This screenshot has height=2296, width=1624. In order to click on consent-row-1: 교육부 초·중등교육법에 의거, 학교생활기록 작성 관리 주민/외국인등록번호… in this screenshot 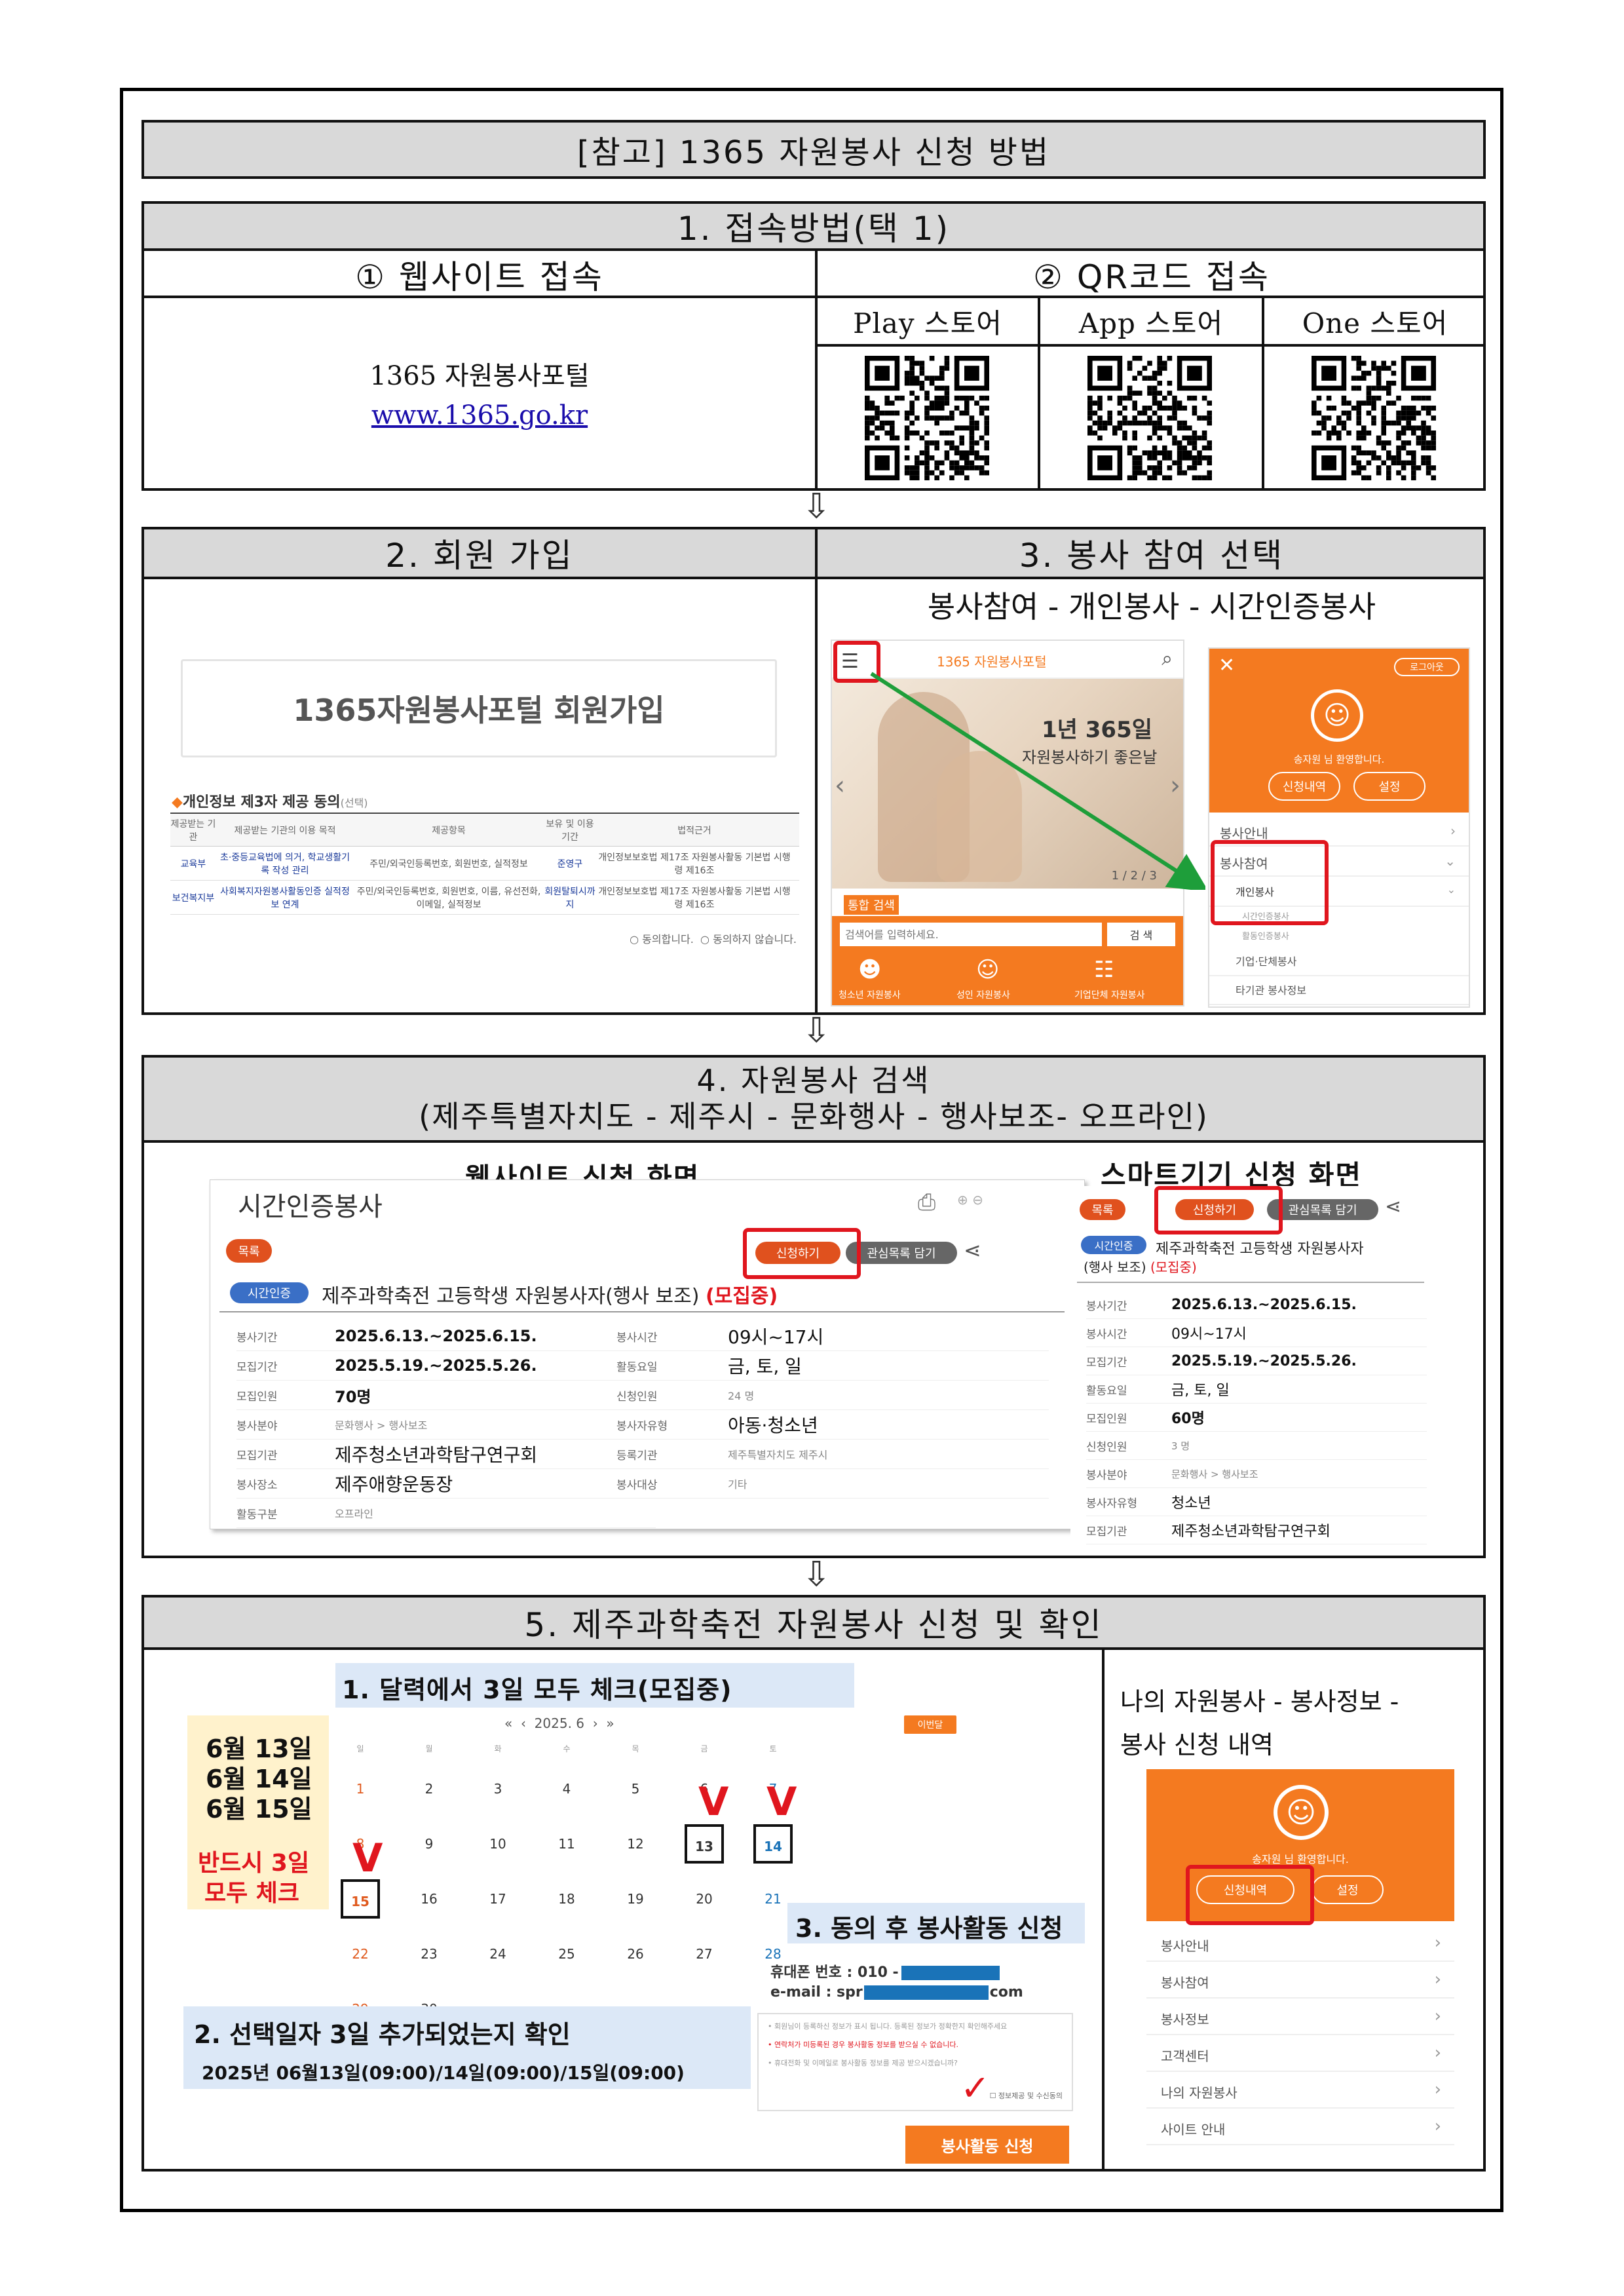, I will do `click(484, 864)`.